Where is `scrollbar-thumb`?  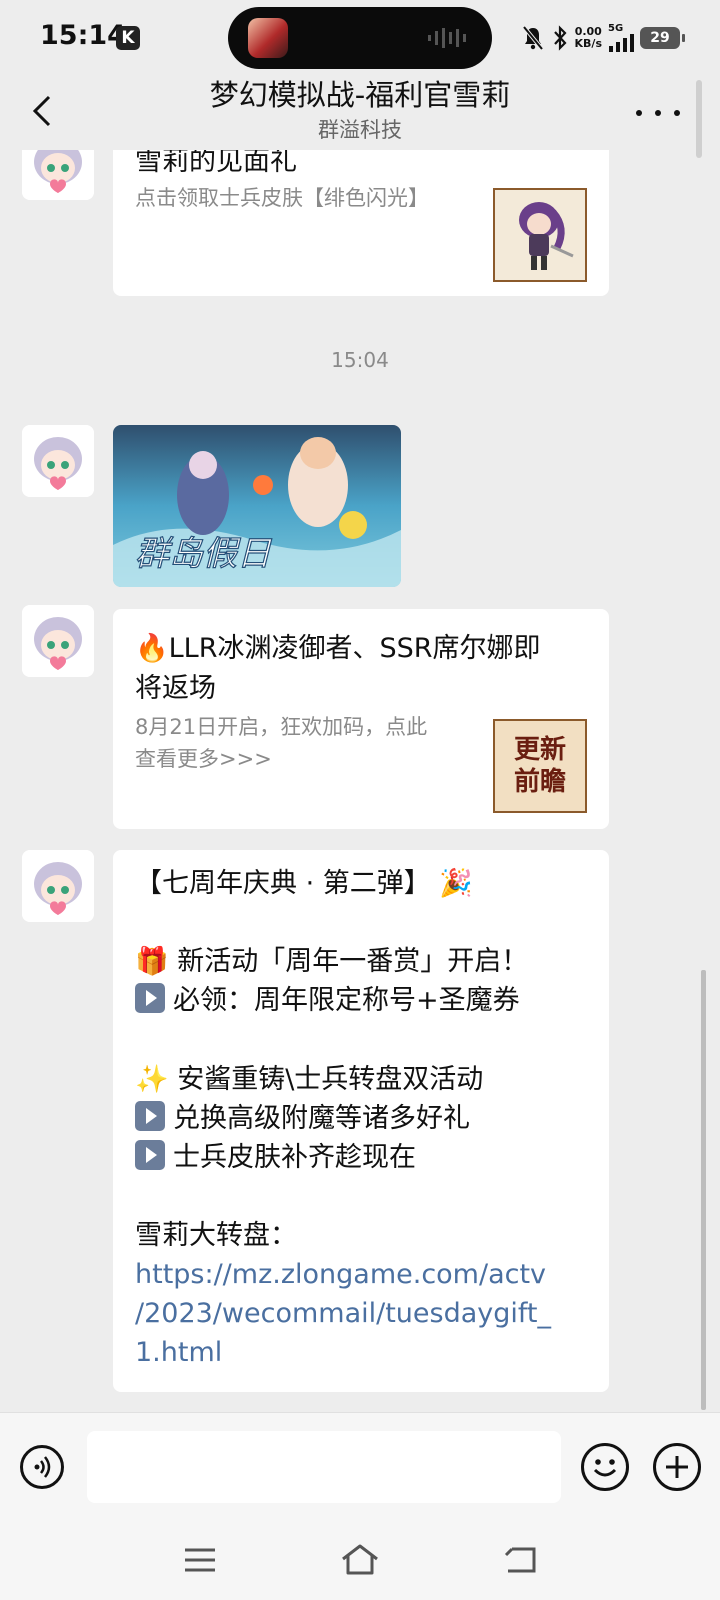
scrollbar-thumb is located at coordinates (699, 119).